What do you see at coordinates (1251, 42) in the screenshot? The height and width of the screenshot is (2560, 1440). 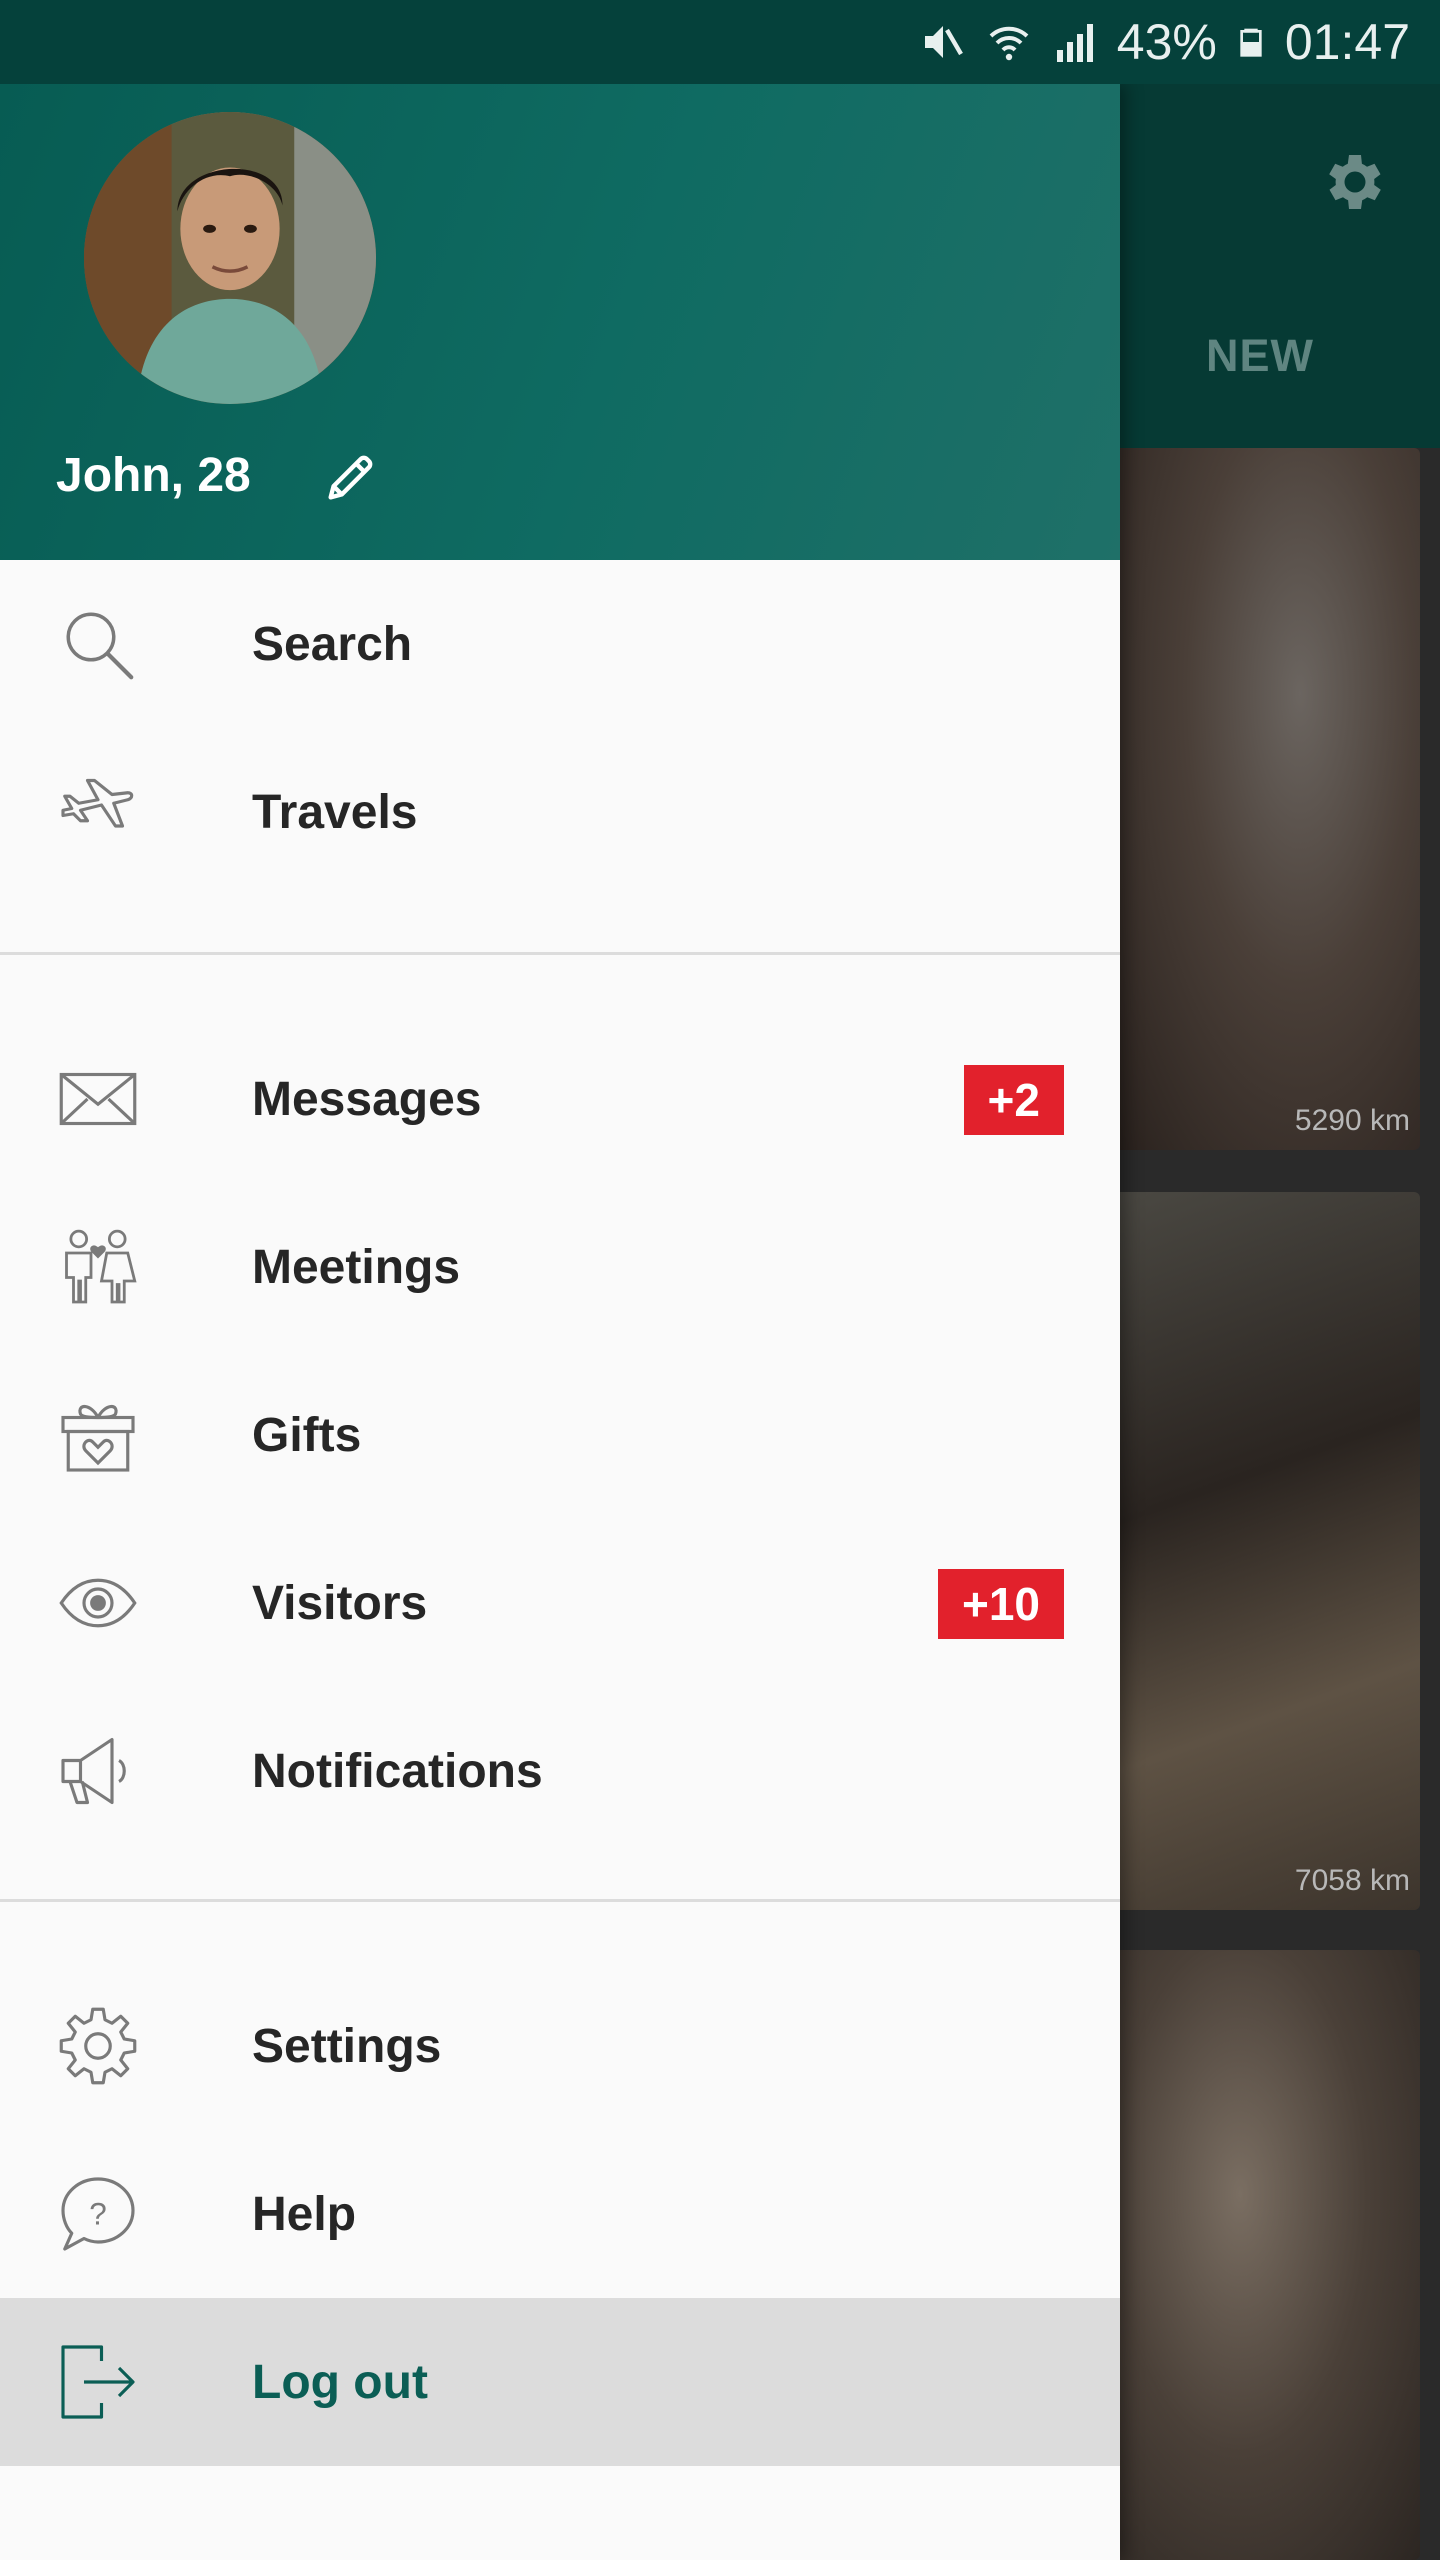 I see `battery-icon` at bounding box center [1251, 42].